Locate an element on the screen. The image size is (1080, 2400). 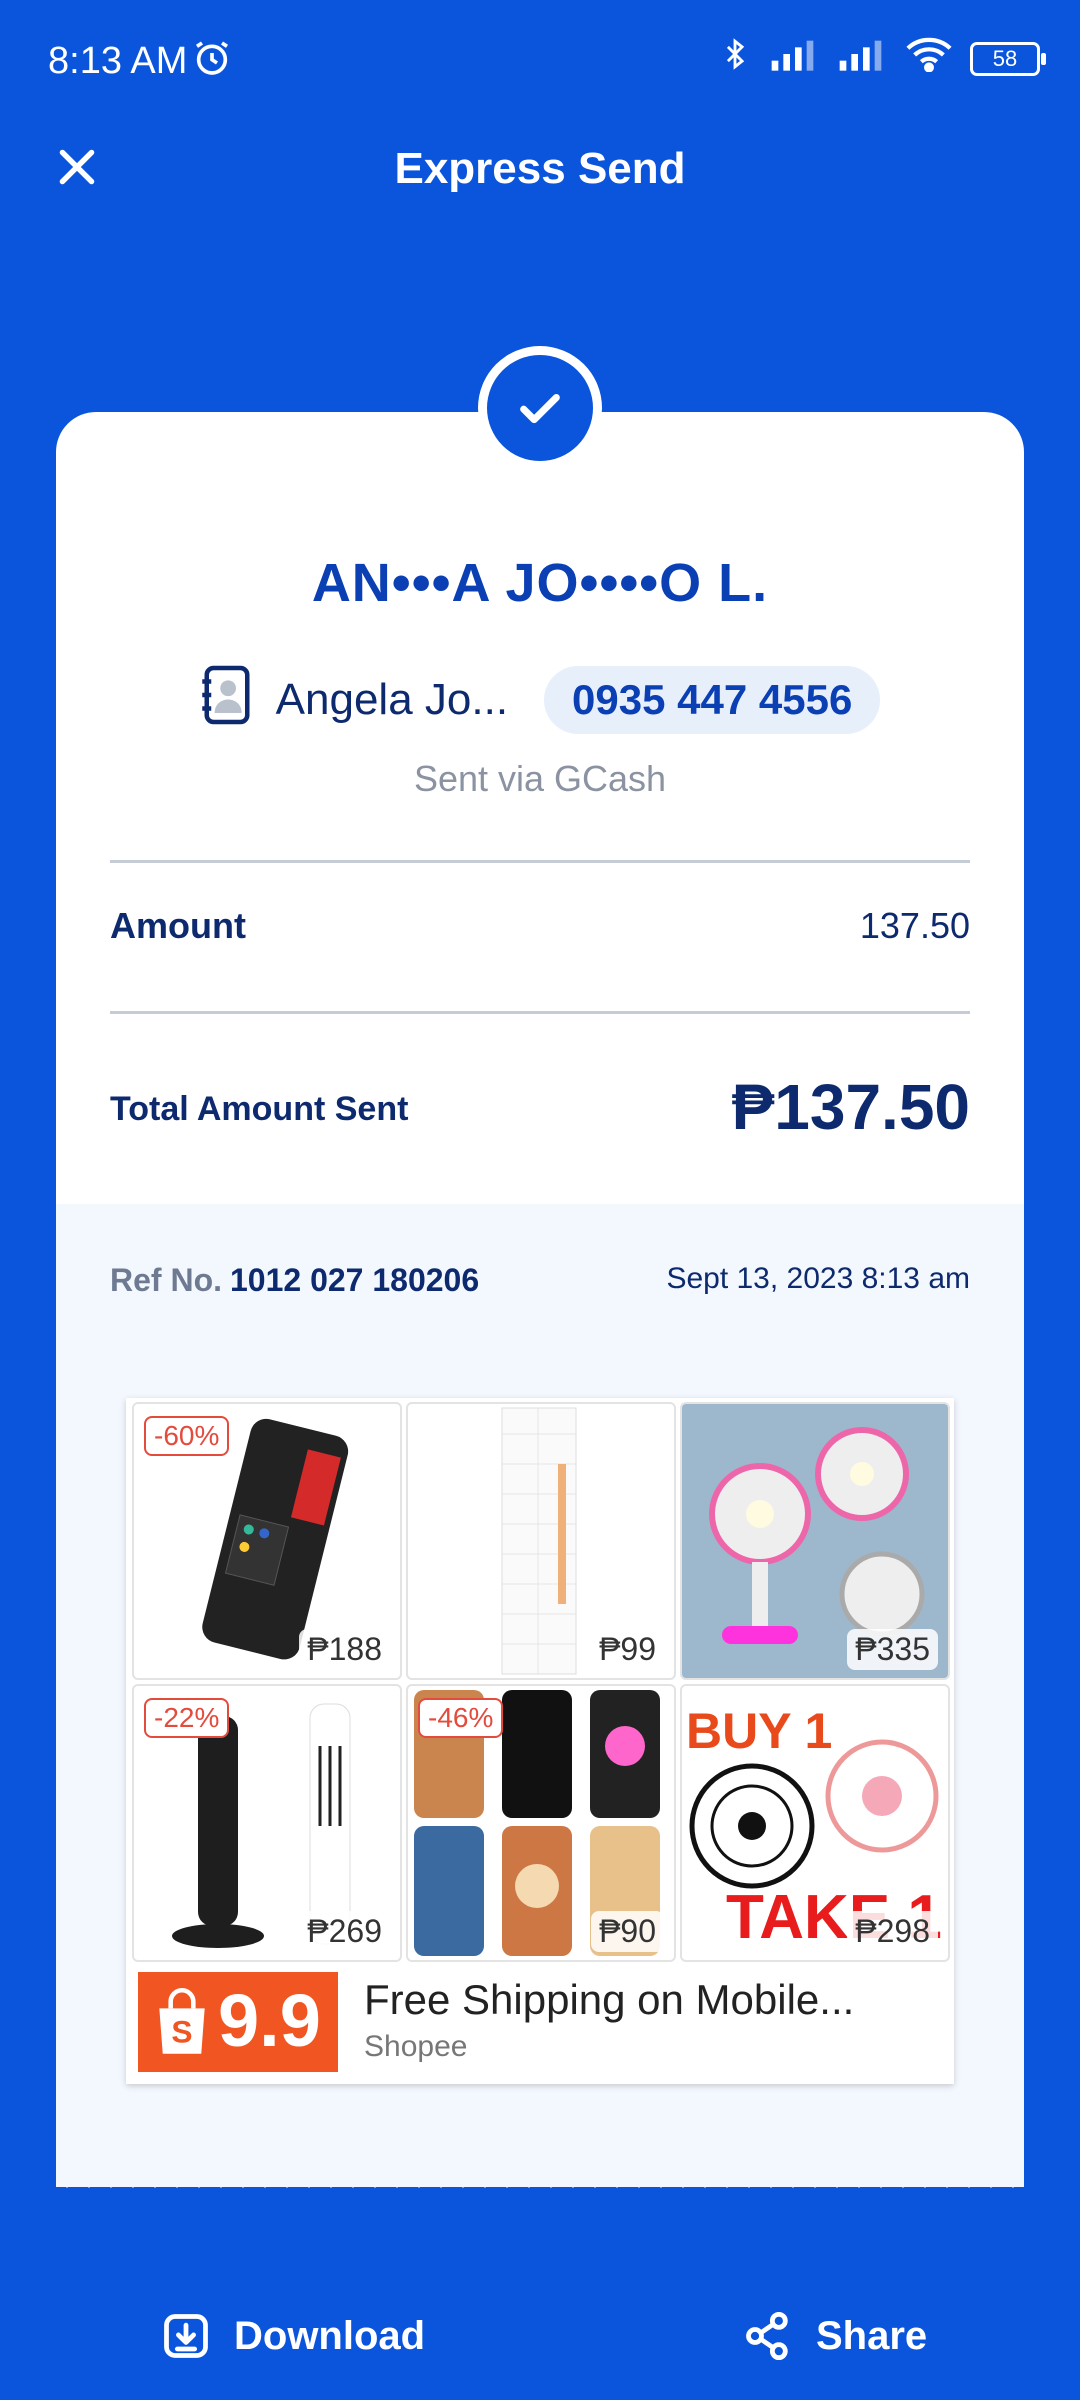
product-price: ₱269 is located at coordinates (344, 1931).